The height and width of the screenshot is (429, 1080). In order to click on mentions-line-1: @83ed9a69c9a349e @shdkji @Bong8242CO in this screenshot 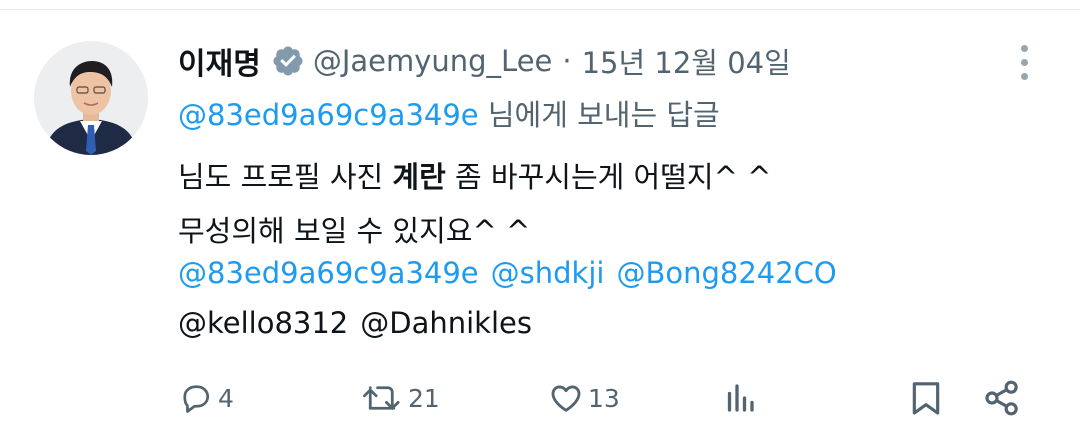, I will do `click(507, 273)`.